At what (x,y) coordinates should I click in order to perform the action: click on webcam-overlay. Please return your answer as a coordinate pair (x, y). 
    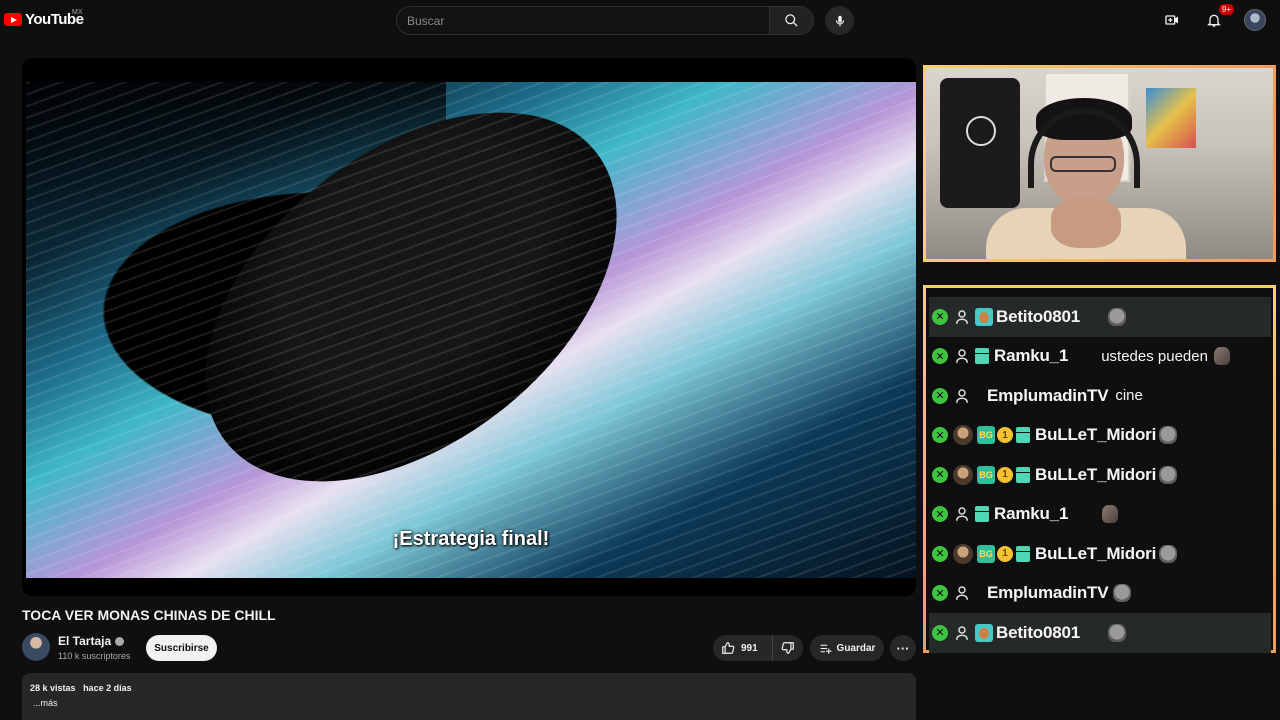
    Looking at the image, I should click on (1099, 163).